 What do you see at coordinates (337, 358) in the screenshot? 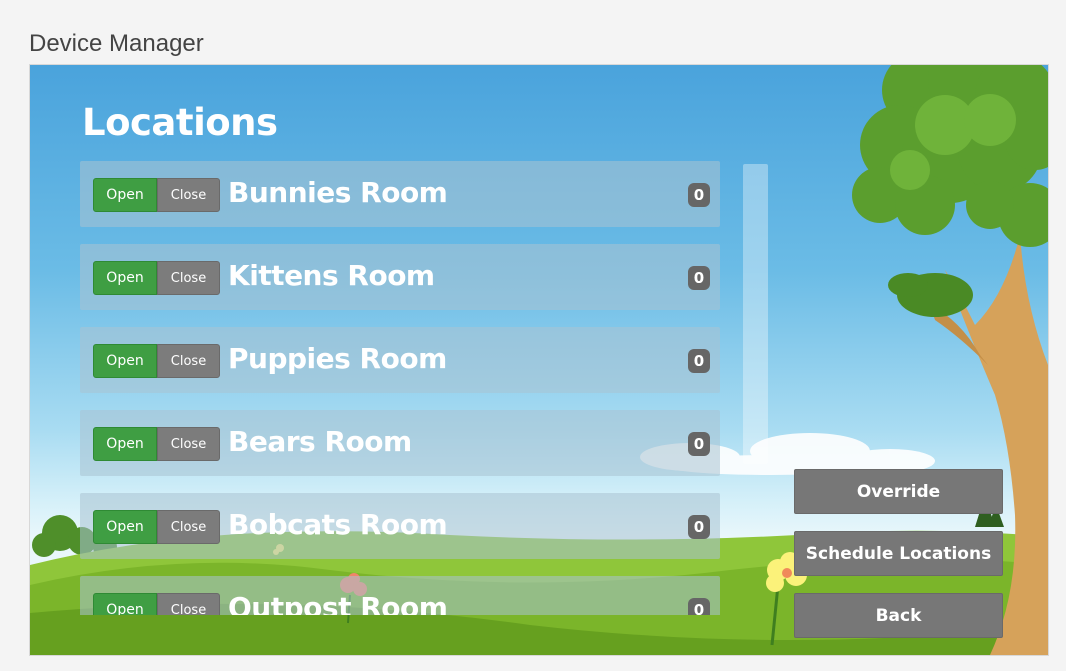
I see `location-name: Puppies Room` at bounding box center [337, 358].